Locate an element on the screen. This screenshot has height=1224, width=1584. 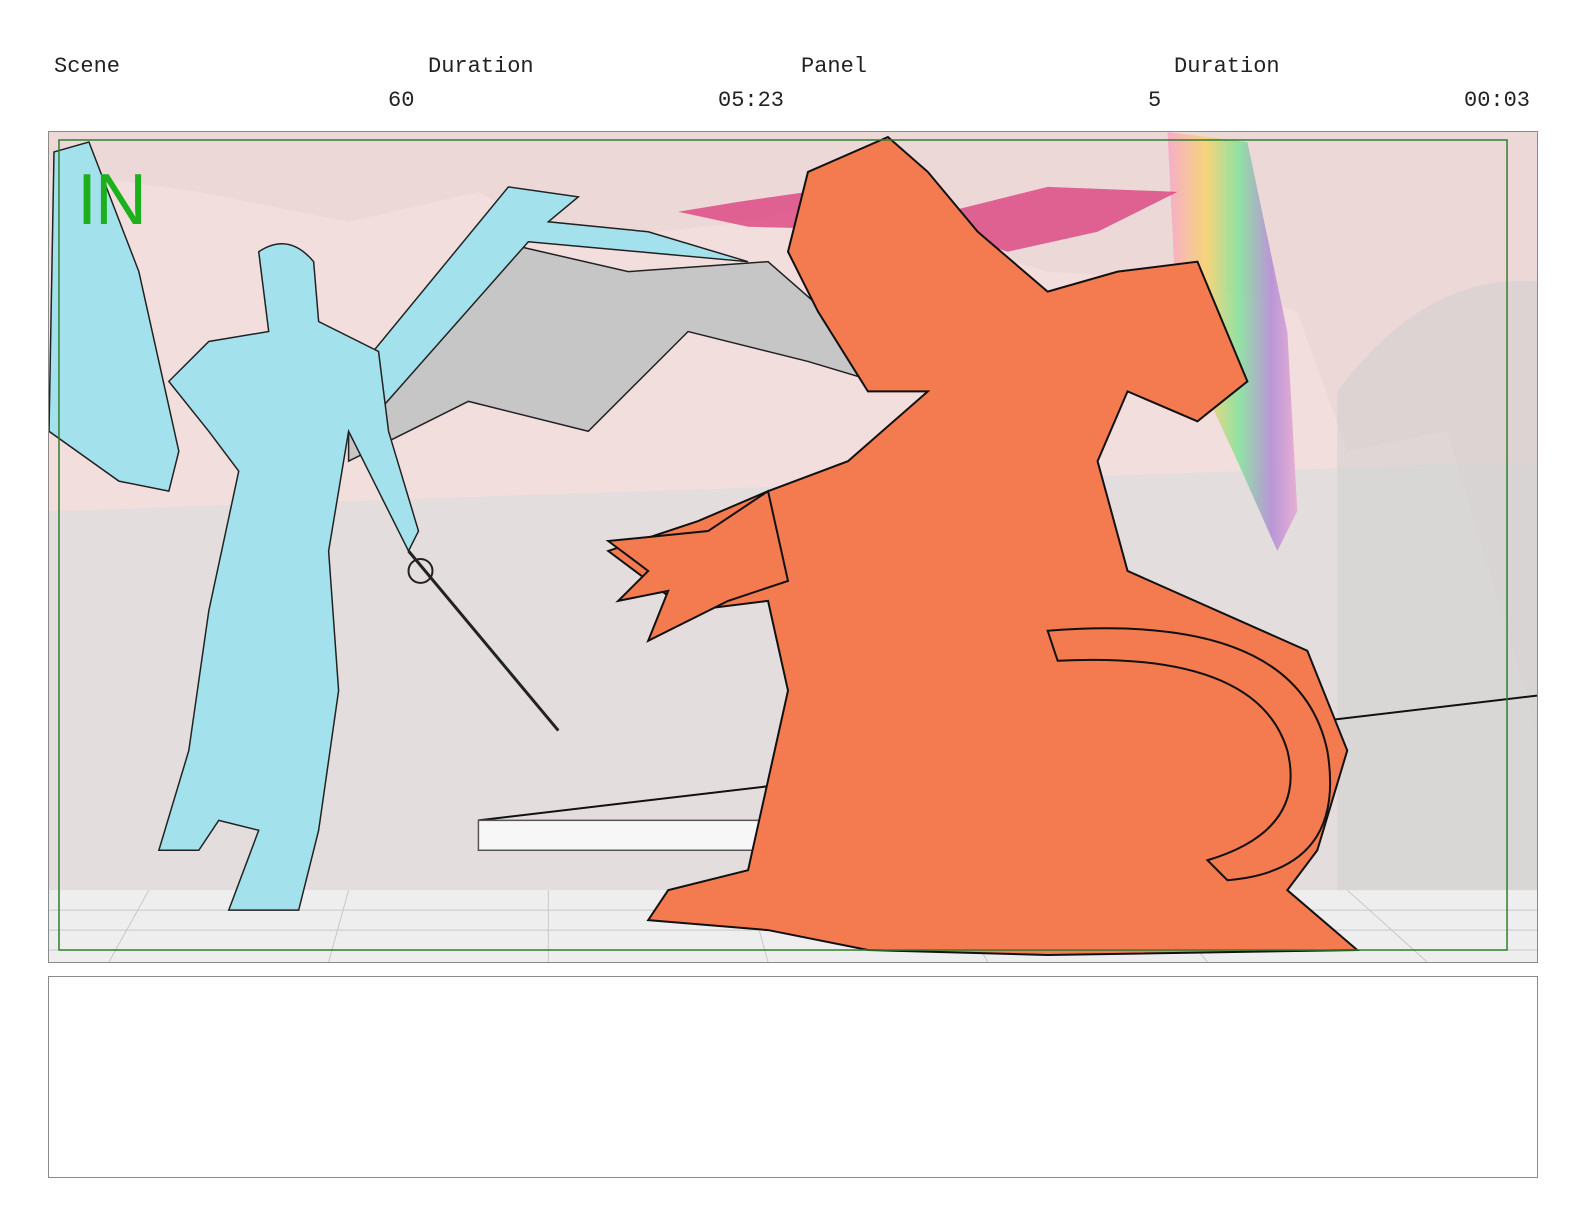
scene-label: Scene is located at coordinates (87, 66).